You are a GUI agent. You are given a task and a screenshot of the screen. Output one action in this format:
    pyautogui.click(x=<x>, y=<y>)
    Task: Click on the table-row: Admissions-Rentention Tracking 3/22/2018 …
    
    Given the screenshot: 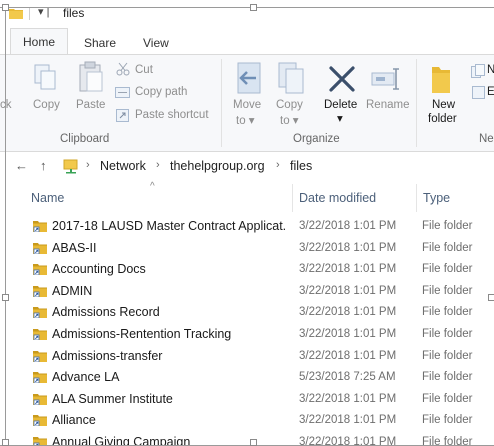 What is the action you would take?
    pyautogui.click(x=247, y=335)
    